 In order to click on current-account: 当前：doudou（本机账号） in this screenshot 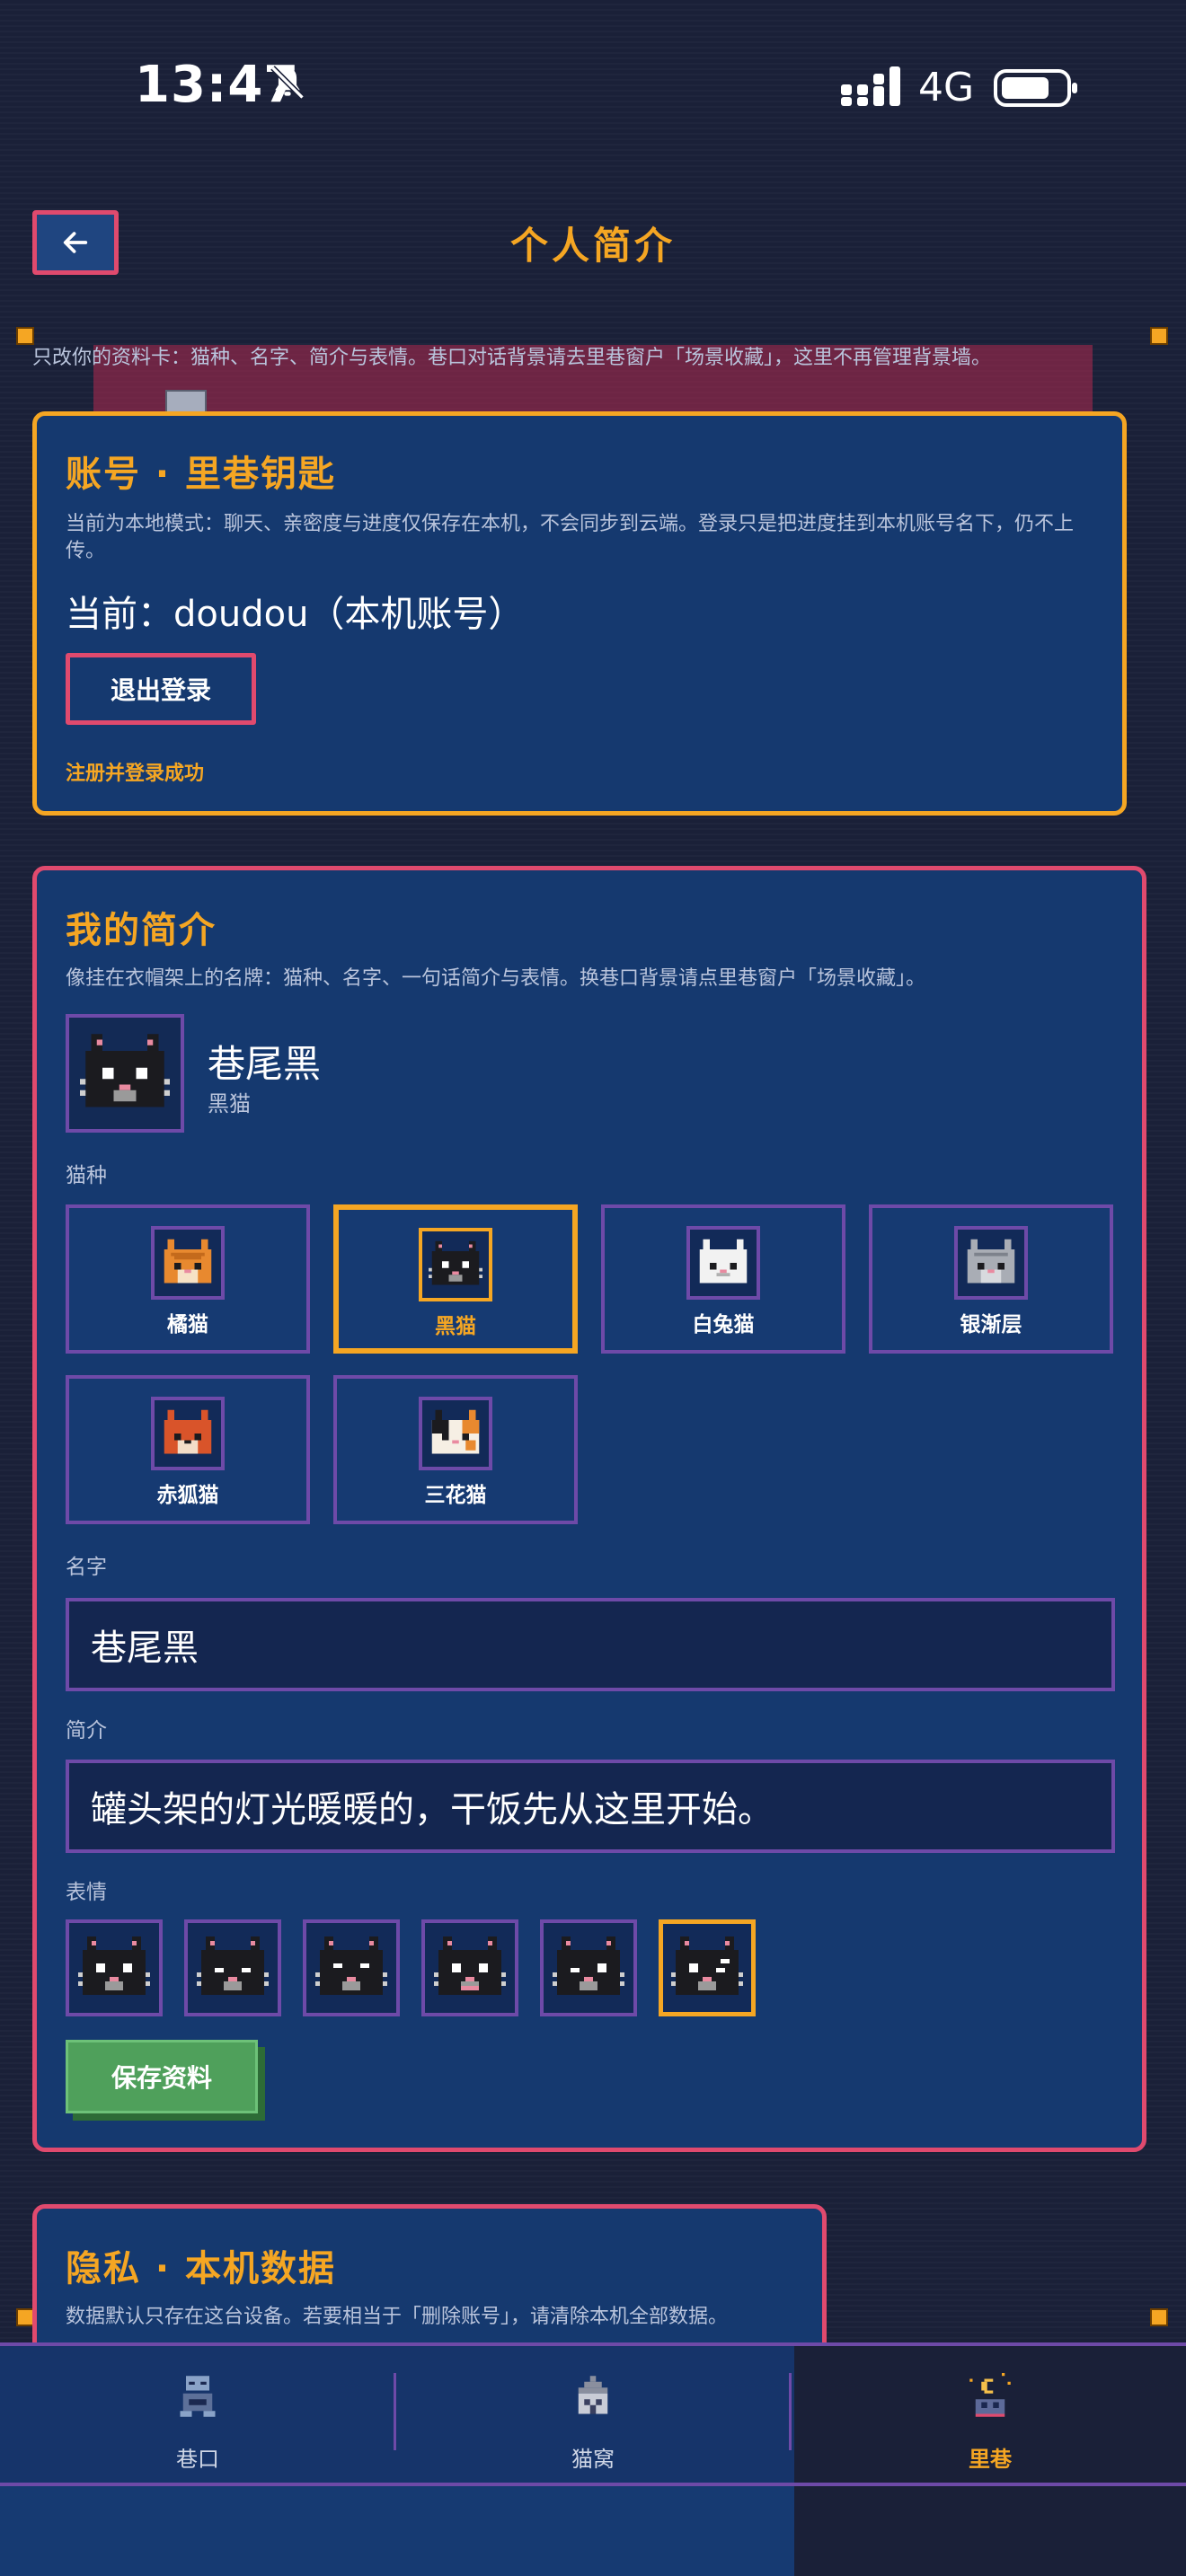, I will do `click(295, 614)`.